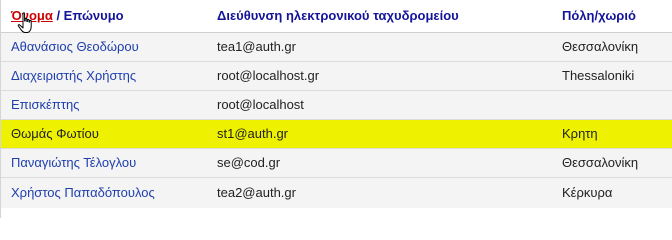  Describe the element at coordinates (253, 133) in the screenshot. I see `user-email: st1@auth.gr` at that location.